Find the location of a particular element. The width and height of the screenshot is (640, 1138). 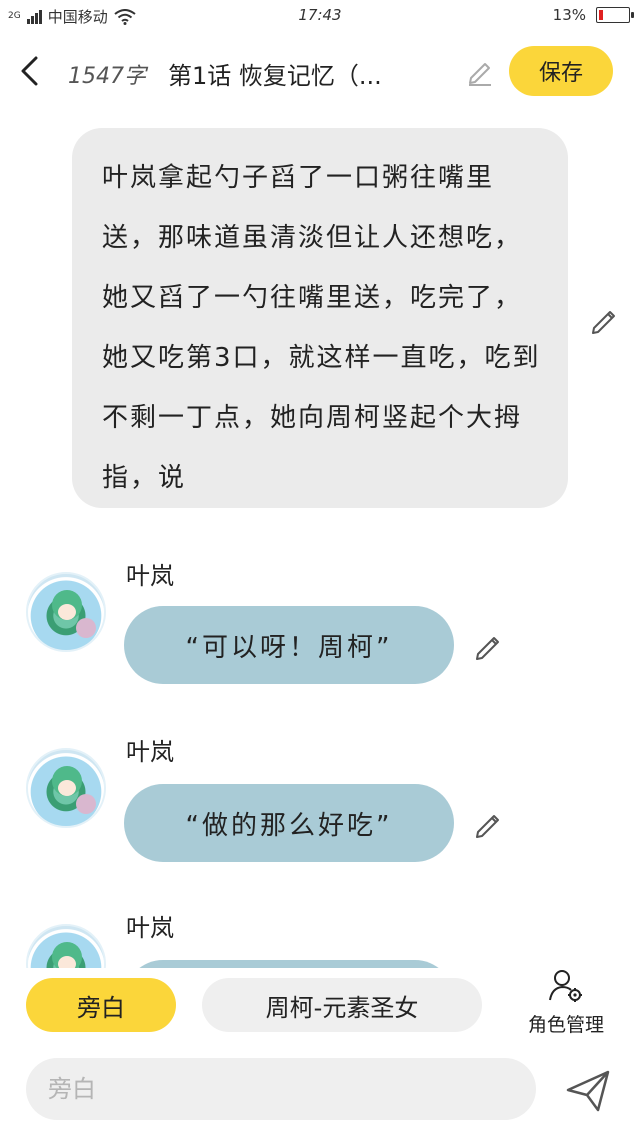

send-button is located at coordinates (588, 1090).